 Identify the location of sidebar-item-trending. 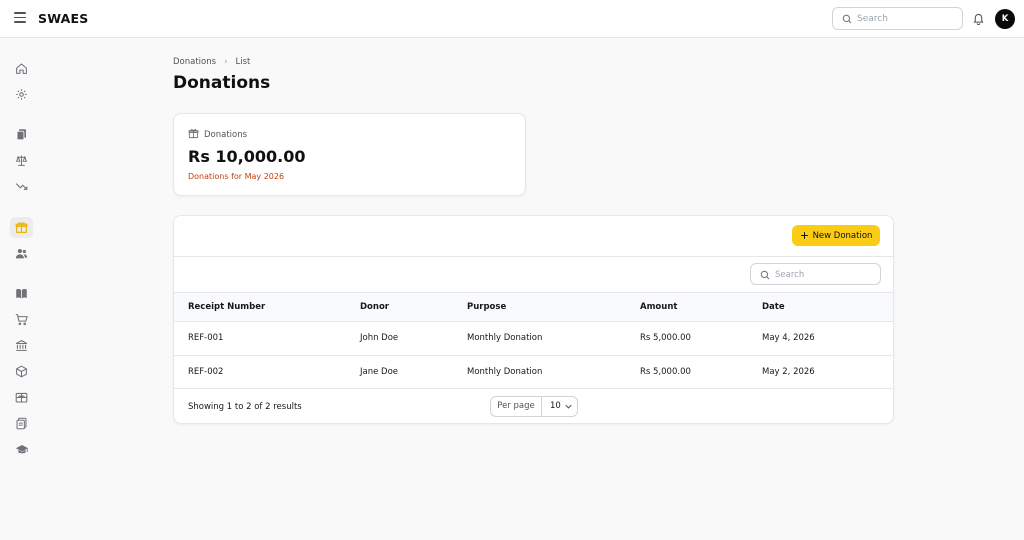
(21, 186).